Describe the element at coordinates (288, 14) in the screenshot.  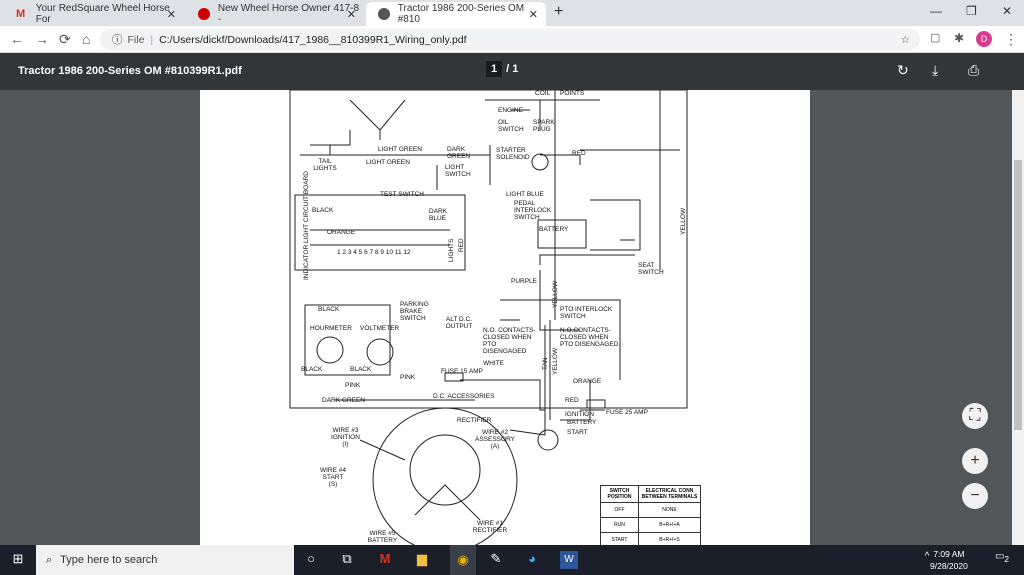
I see `tab-title: New Wheel Horse Owner 417-8 -` at that location.